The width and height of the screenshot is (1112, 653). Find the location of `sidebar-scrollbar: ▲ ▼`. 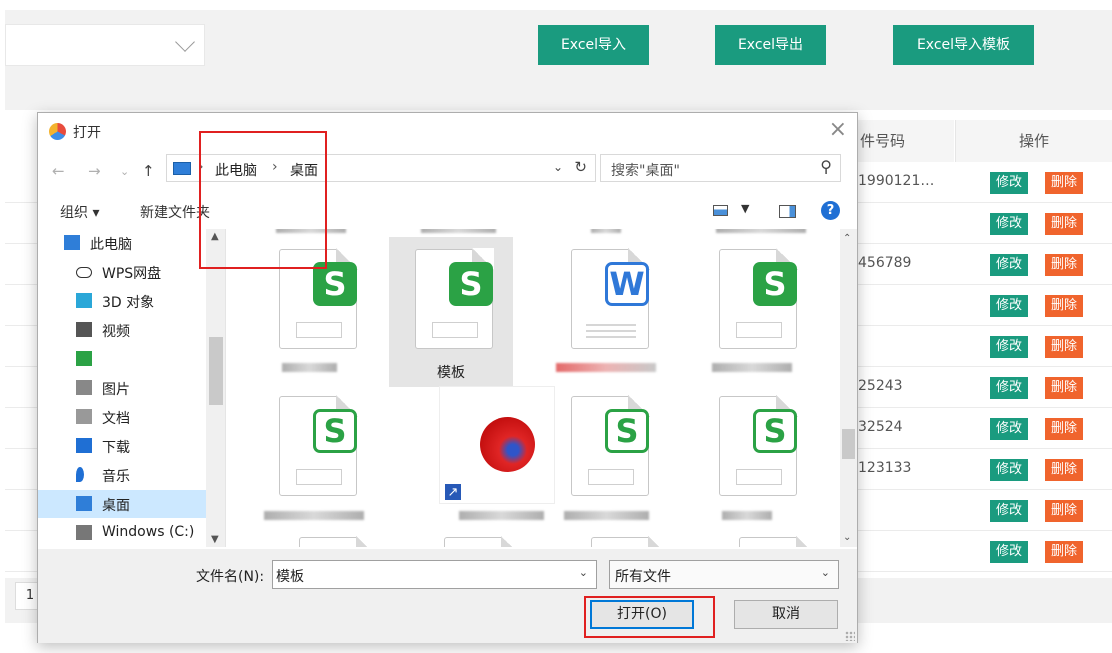

sidebar-scrollbar: ▲ ▼ is located at coordinates (215, 388).